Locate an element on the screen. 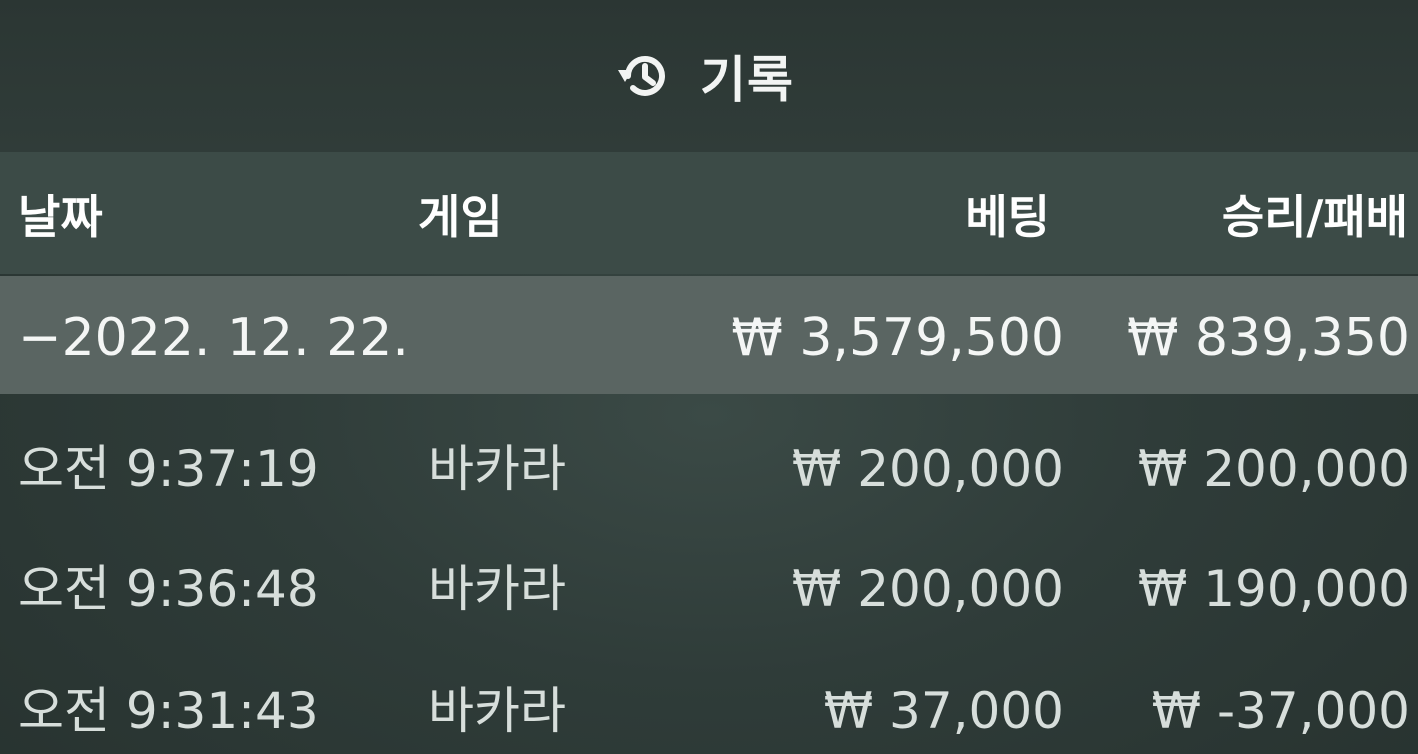 The image size is (1418, 754). column-header-result: 승리/패배 is located at coordinates (1314, 217).